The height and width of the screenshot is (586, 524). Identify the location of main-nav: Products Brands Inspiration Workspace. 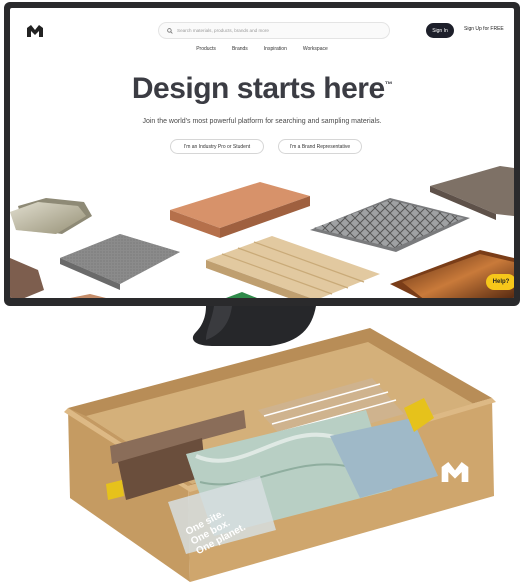
(262, 49).